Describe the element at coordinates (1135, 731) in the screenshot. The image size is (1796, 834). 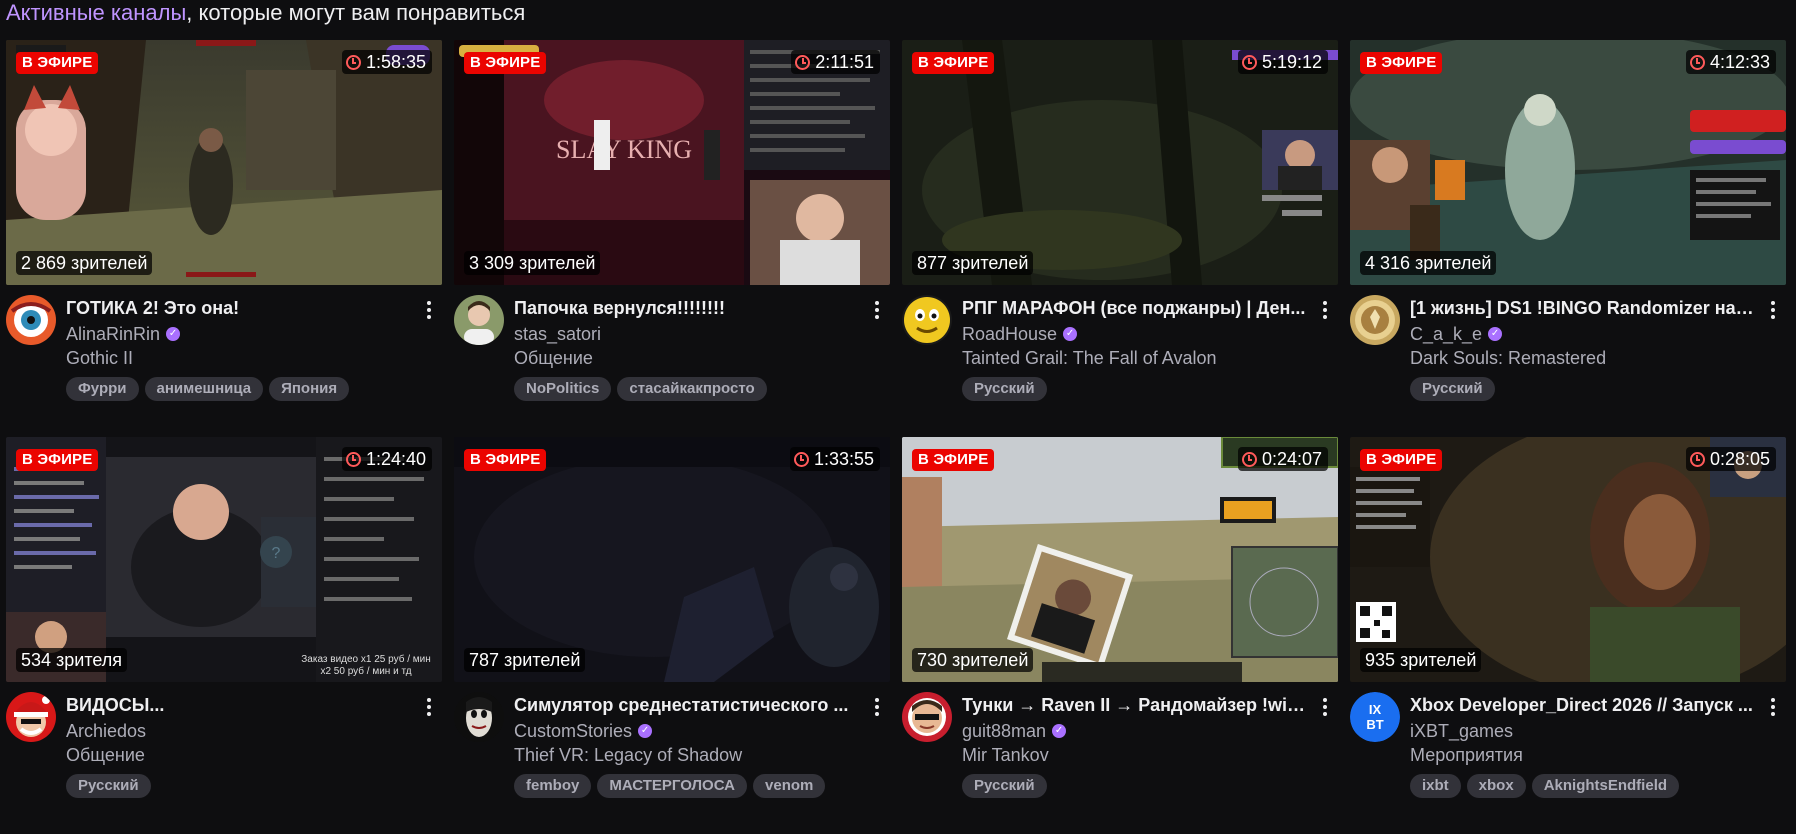
I see `channel-name-row: guit88man ✓` at that location.